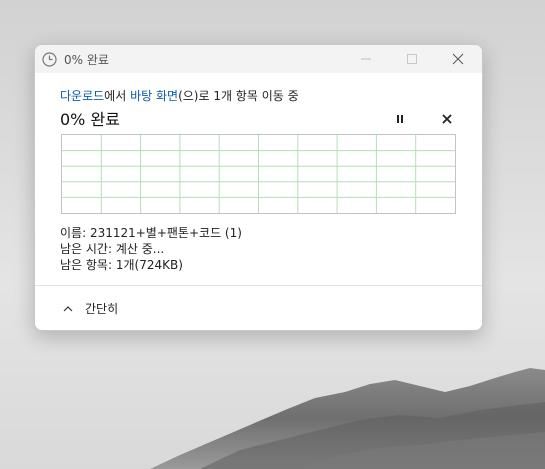 Image resolution: width=545 pixels, height=469 pixels. What do you see at coordinates (68, 309) in the screenshot?
I see `chevron-up-icon` at bounding box center [68, 309].